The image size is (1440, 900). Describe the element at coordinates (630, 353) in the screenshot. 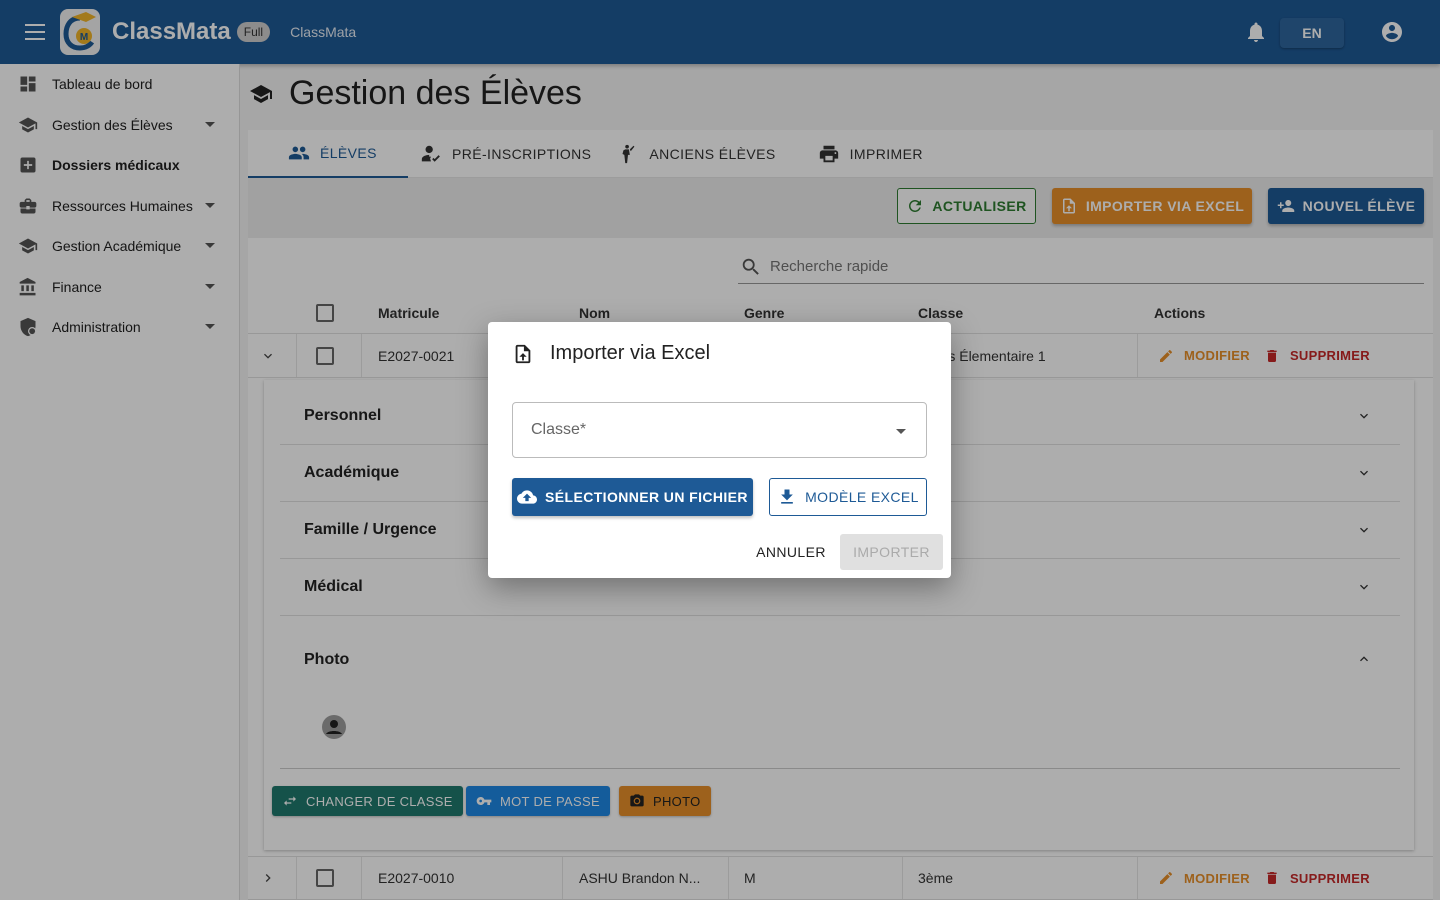

I see `dialog-title: Importer via Excel` at that location.